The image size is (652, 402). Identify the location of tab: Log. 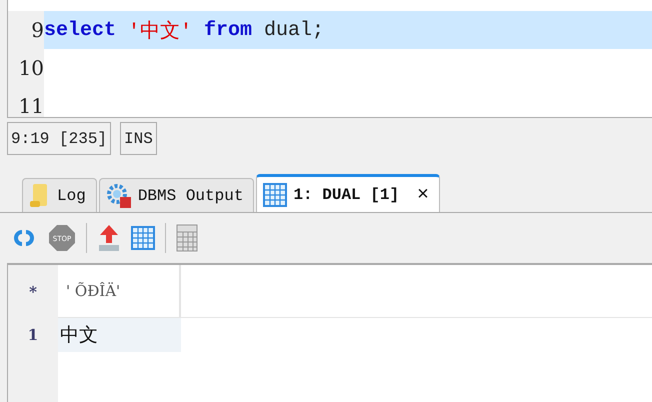
(59, 195).